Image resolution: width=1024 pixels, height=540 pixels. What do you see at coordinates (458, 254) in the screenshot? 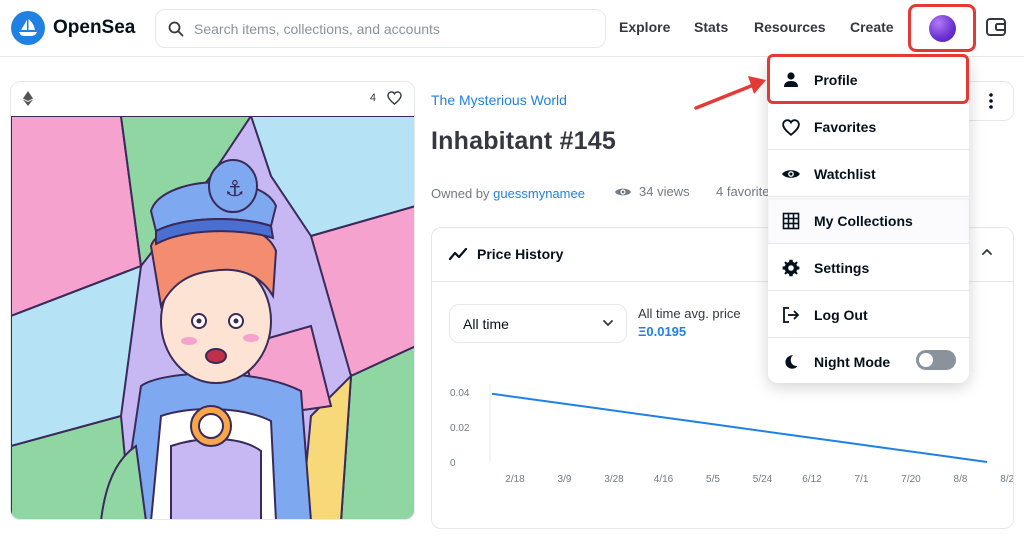
I see `trending-icon` at bounding box center [458, 254].